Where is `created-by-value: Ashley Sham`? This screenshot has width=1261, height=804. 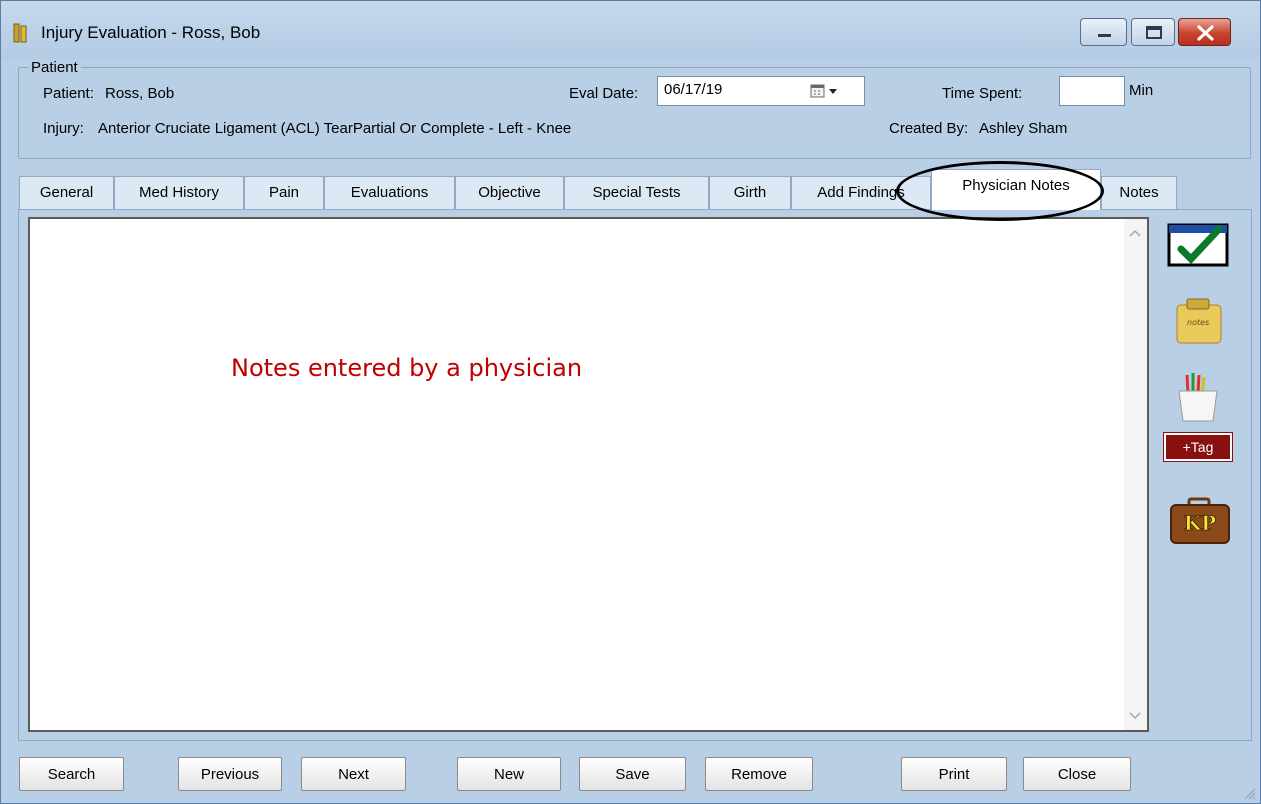
created-by-value: Ashley Sham is located at coordinates (1023, 128).